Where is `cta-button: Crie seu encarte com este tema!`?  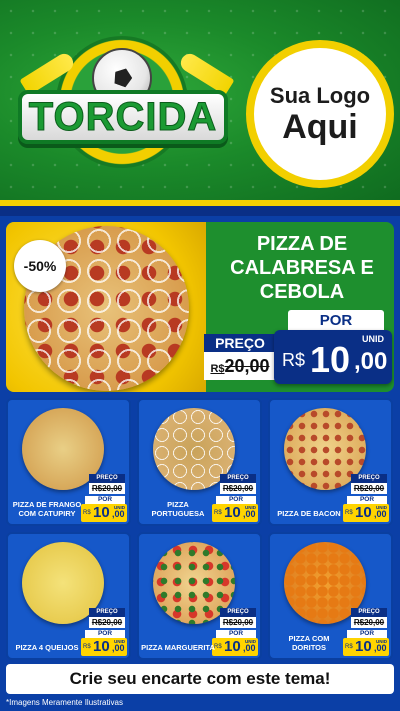
cta-button: Crie seu encarte com este tema! is located at coordinates (200, 679).